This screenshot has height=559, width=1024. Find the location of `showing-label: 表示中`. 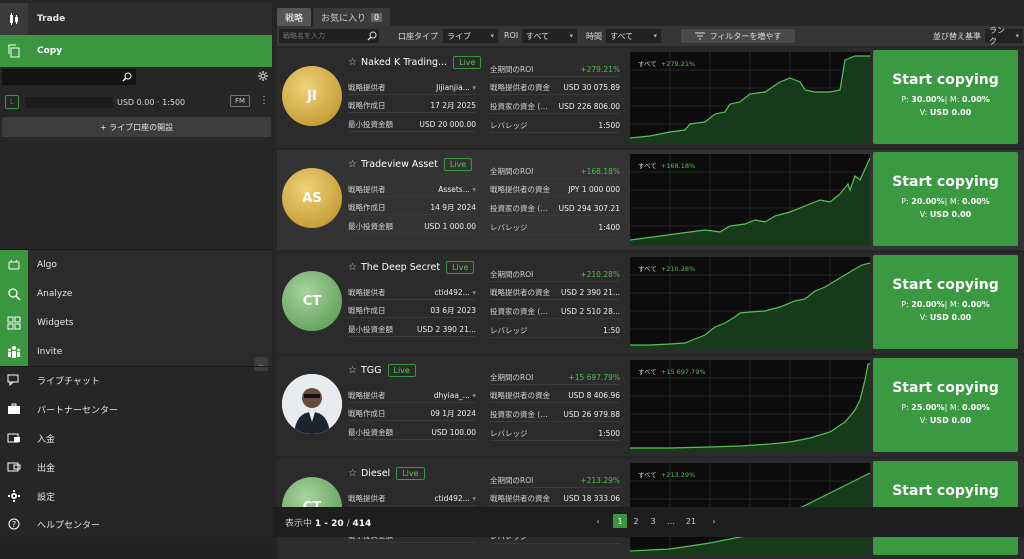

showing-label: 表示中 is located at coordinates (299, 524).